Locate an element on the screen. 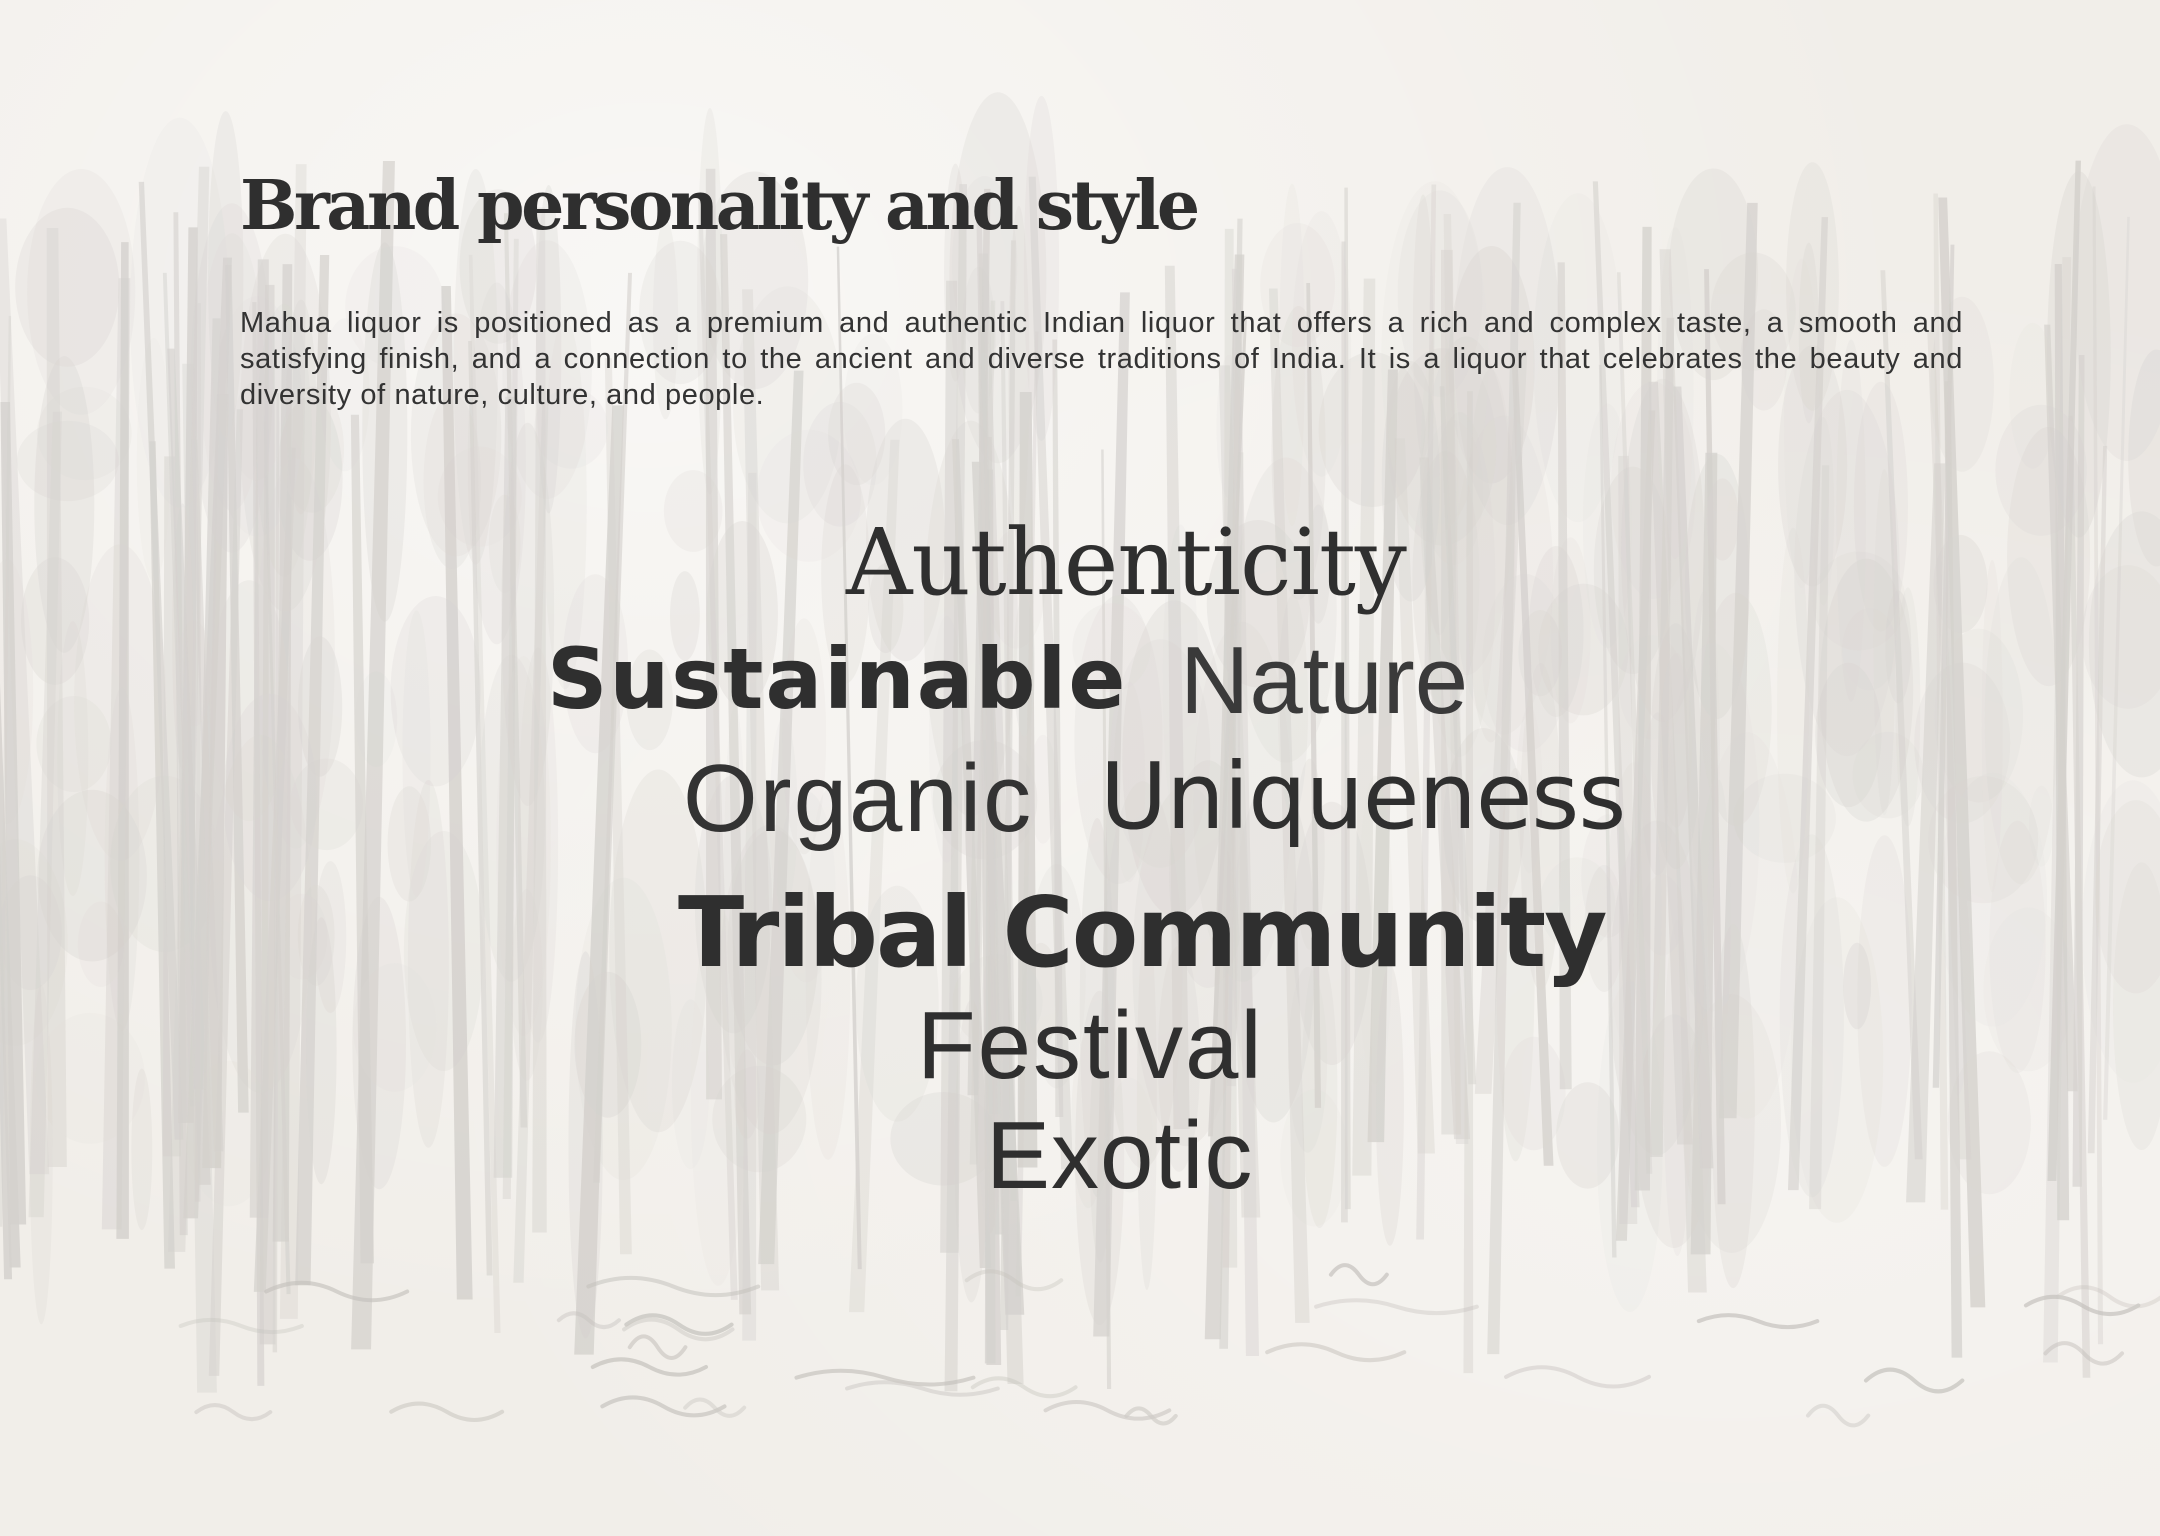 The height and width of the screenshot is (1536, 2160). keyword-exotic: Exotic is located at coordinates (1120, 1155).